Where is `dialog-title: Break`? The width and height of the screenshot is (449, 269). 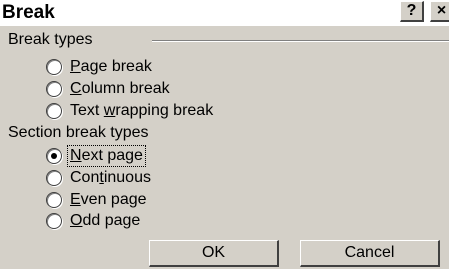
dialog-title: Break is located at coordinates (28, 12).